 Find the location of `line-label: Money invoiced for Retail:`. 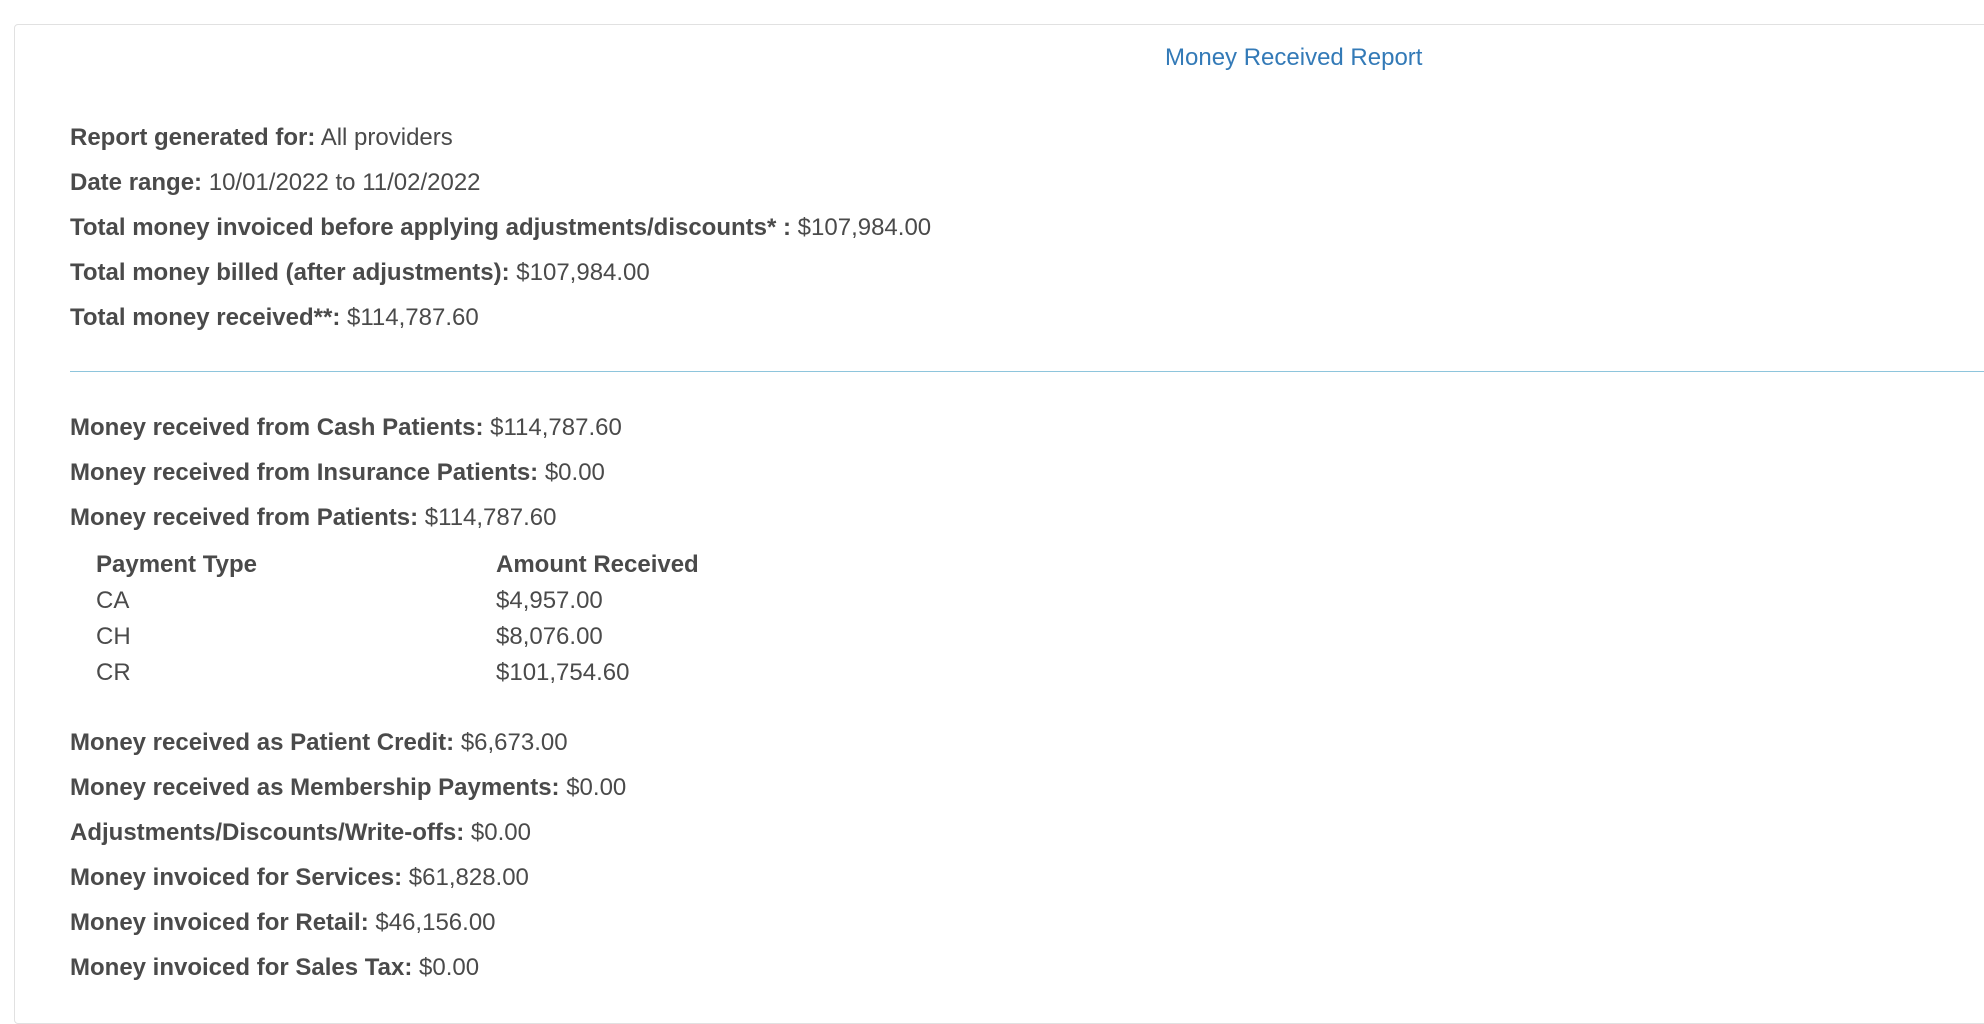

line-label: Money invoiced for Retail: is located at coordinates (219, 922).